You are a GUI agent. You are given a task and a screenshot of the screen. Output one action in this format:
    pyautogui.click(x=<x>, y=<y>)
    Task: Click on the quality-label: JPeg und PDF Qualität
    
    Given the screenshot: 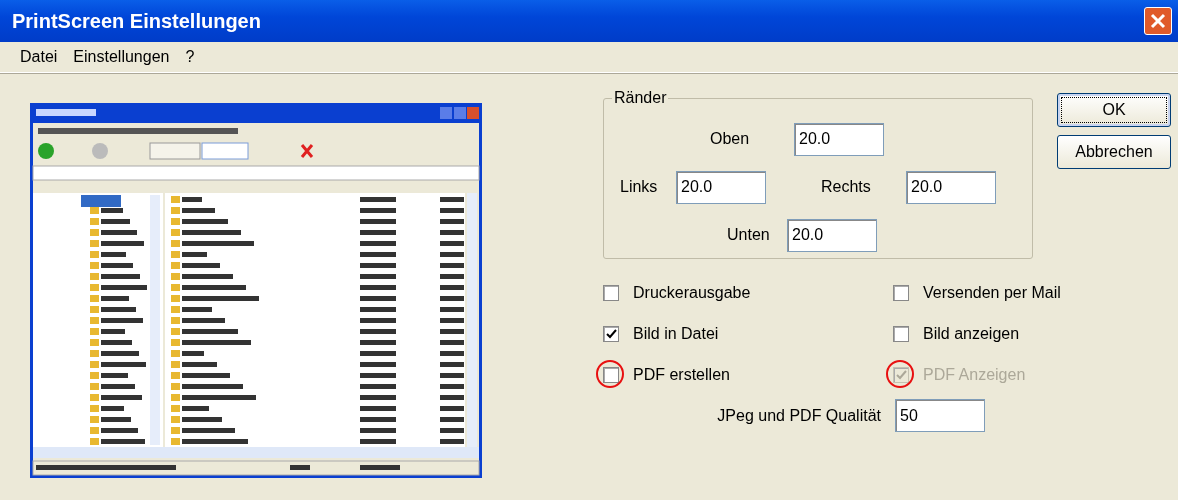 What is the action you would take?
    pyautogui.click(x=799, y=415)
    